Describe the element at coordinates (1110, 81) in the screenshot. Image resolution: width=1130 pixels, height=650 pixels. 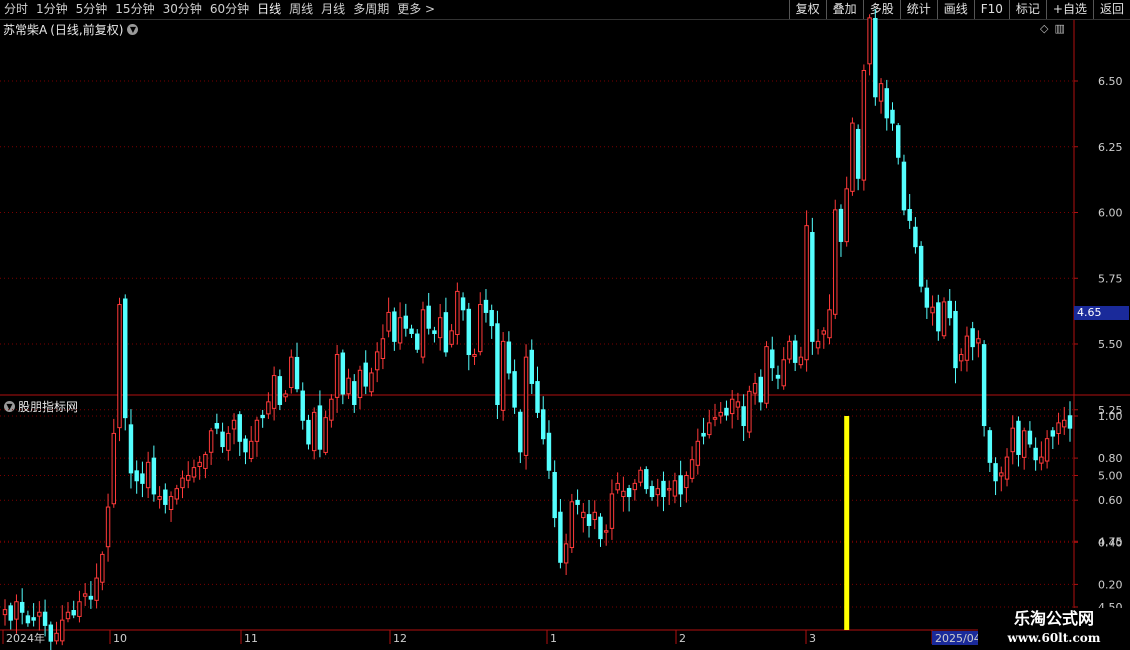
I see `y-tick-label: 6.50` at that location.